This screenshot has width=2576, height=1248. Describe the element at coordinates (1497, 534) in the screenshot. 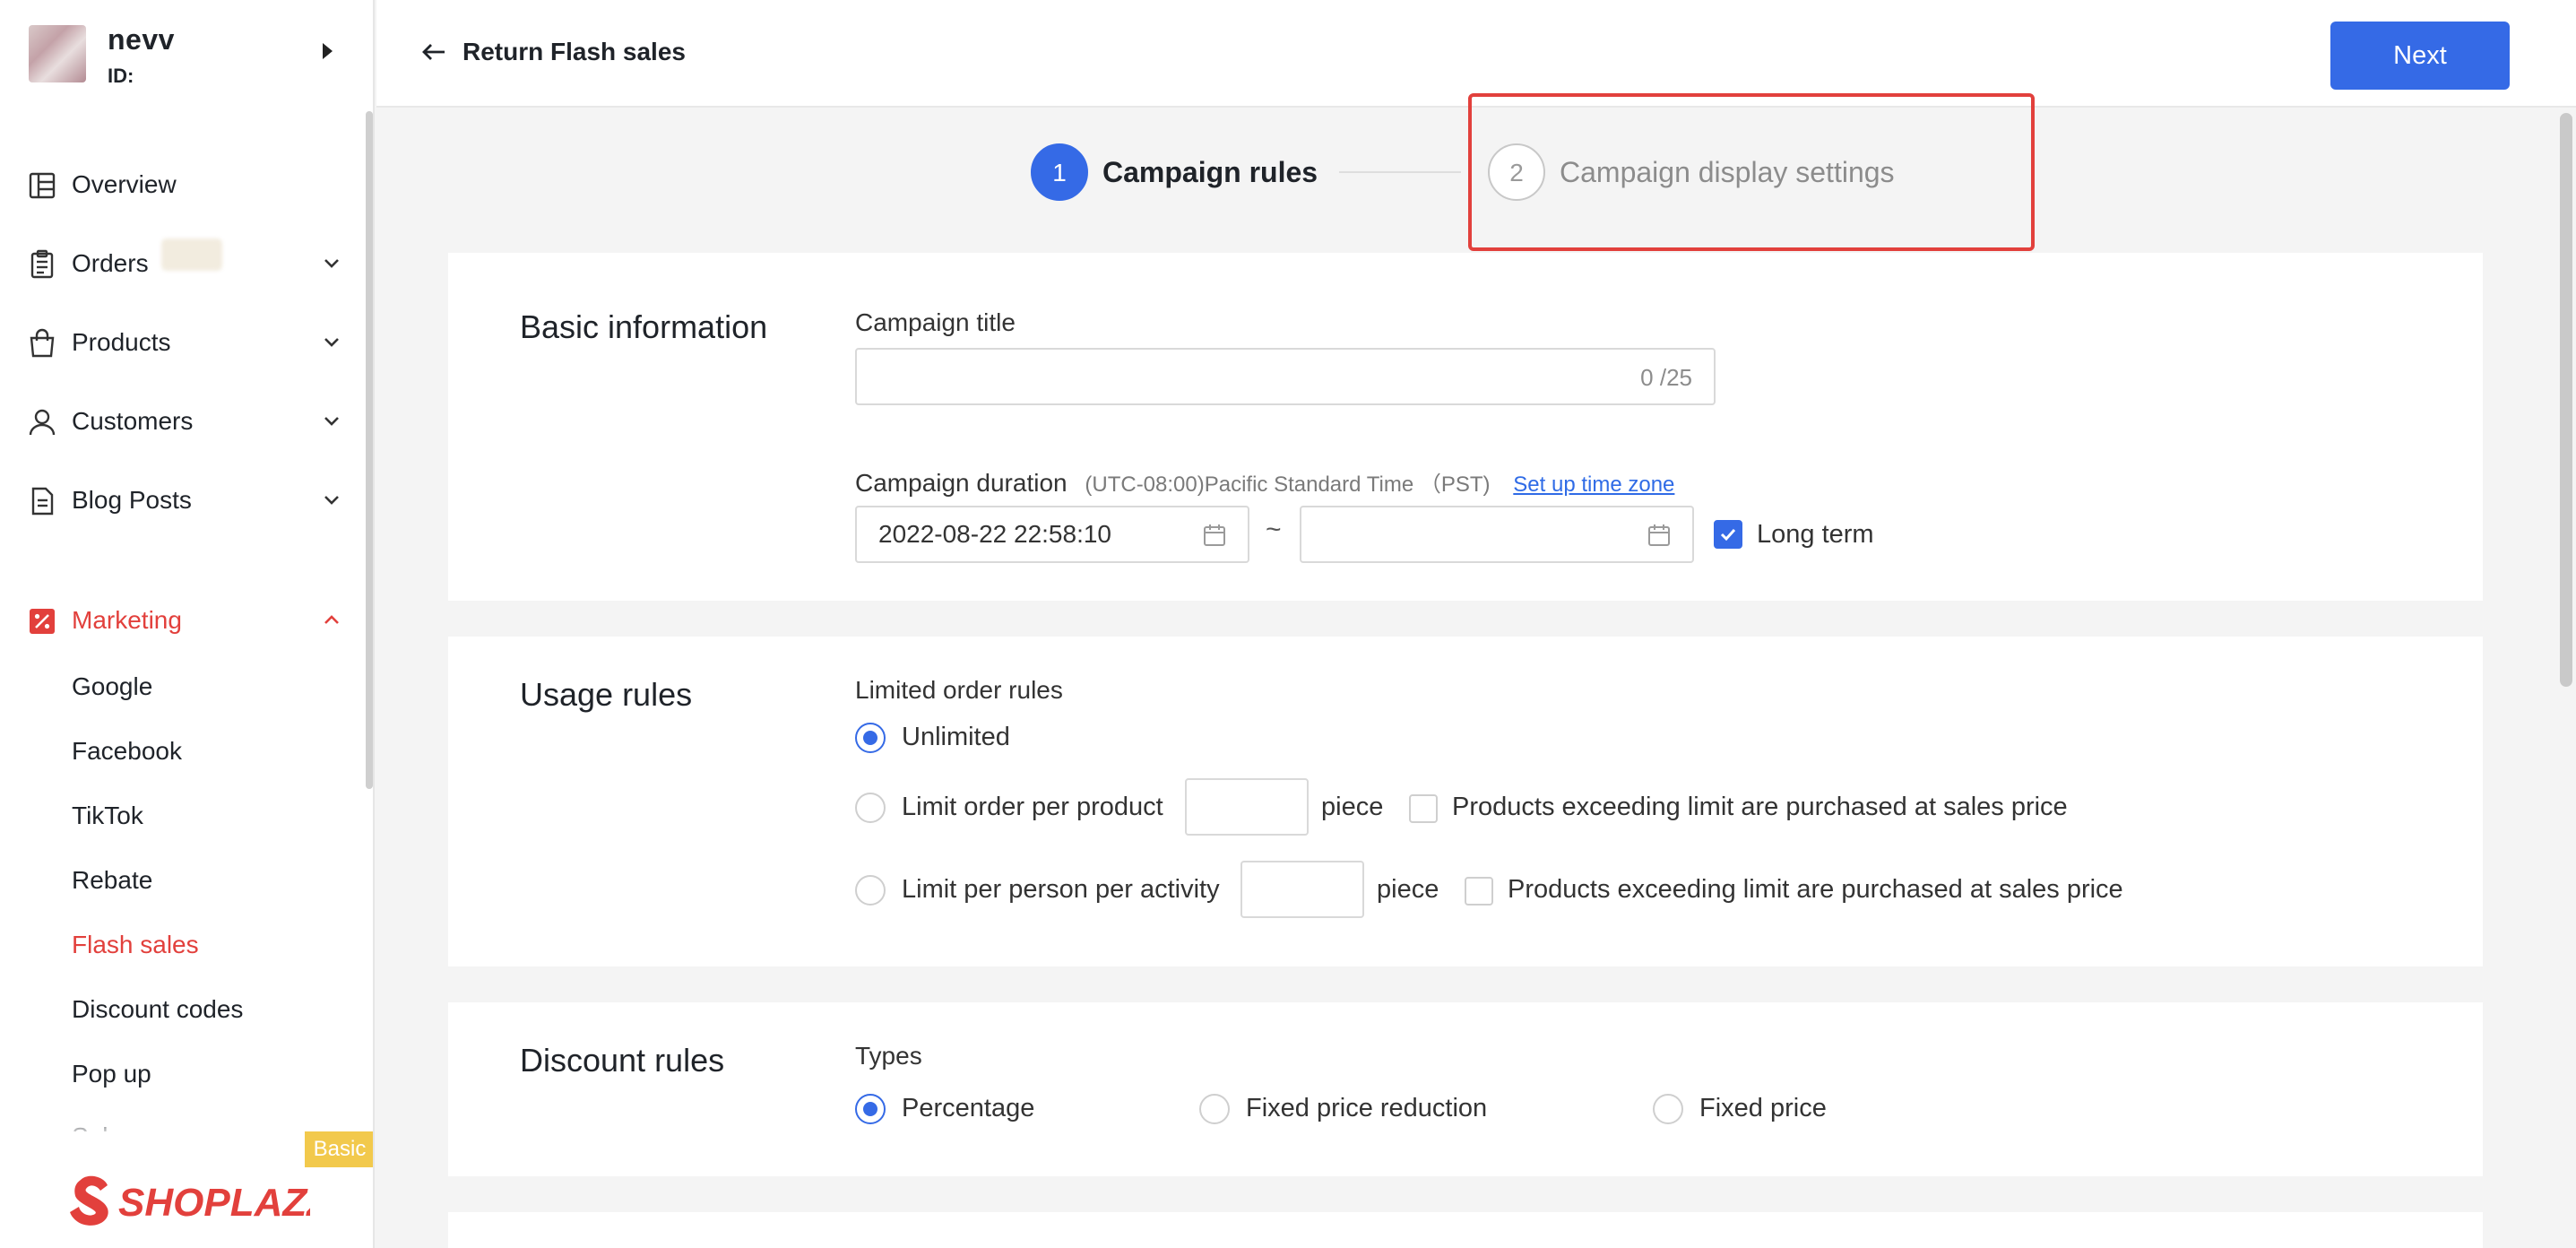

I see `end-date-input` at that location.